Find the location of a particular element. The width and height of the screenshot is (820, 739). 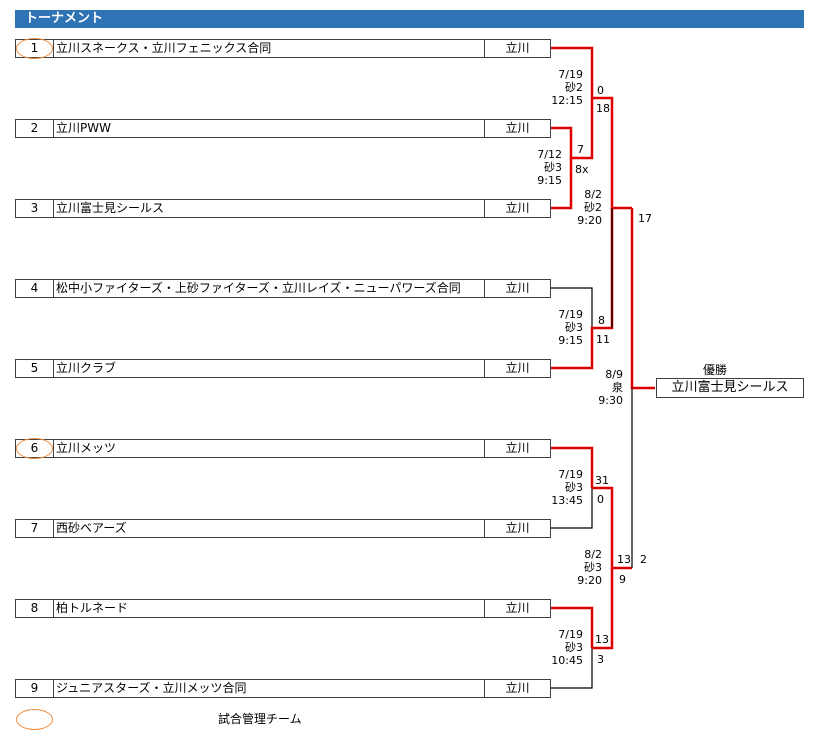

team-number: 9 is located at coordinates (34, 688).